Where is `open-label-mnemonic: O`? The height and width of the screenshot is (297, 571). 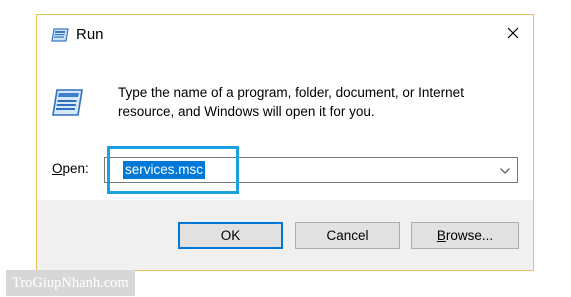 open-label-mnemonic: O is located at coordinates (57, 168).